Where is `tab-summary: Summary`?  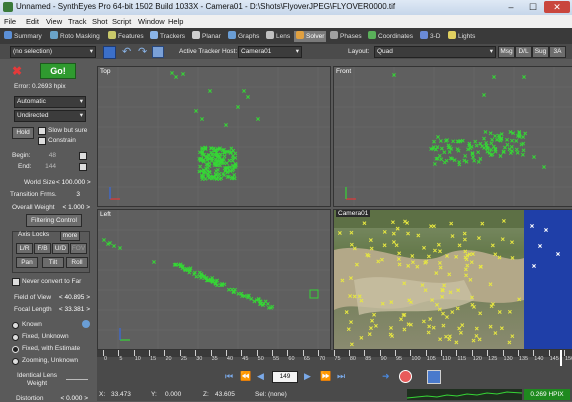 tab-summary: Summary is located at coordinates (23, 36).